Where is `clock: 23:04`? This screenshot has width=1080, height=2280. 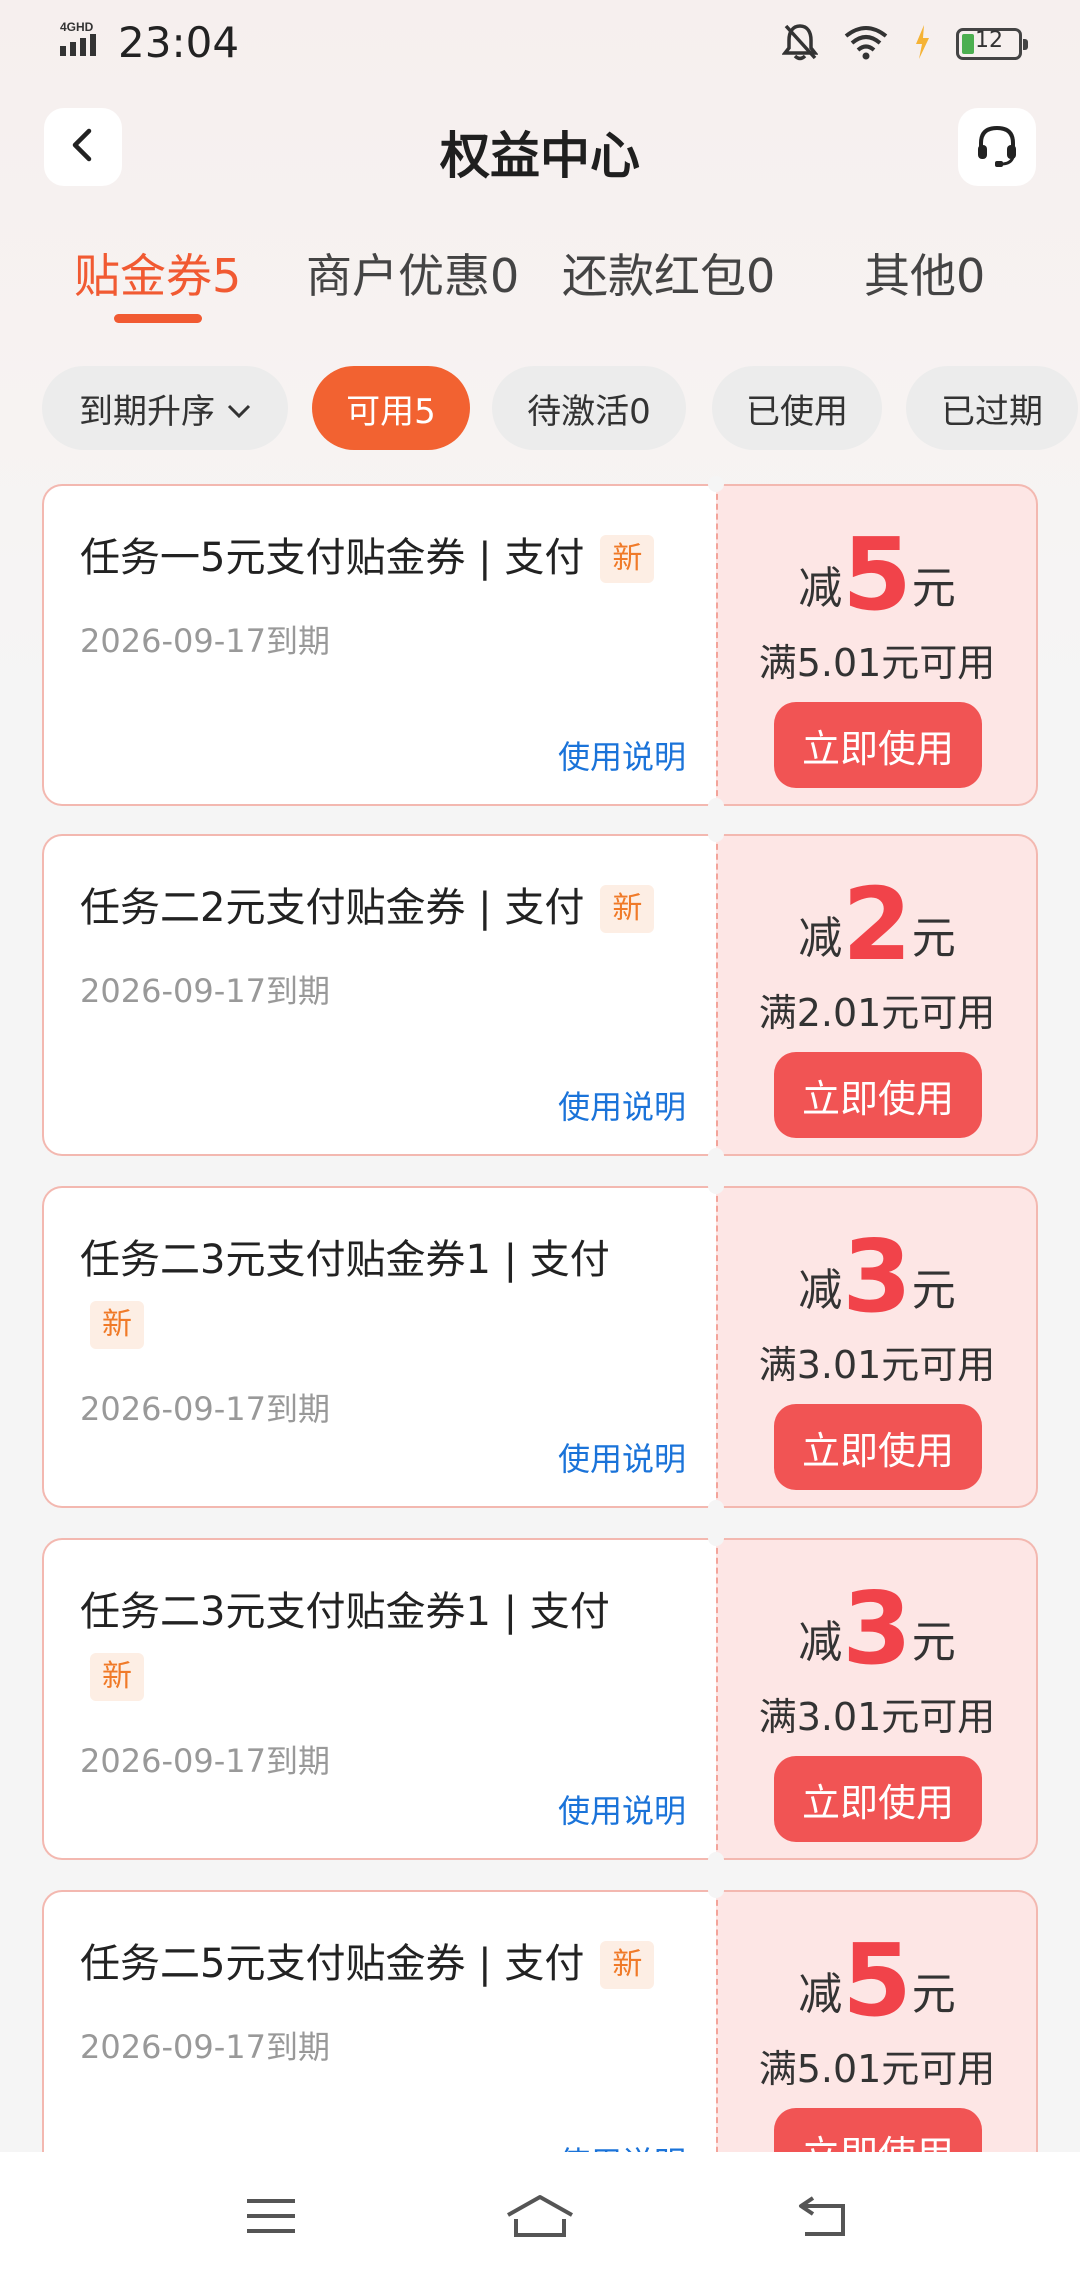
clock: 23:04 is located at coordinates (179, 42).